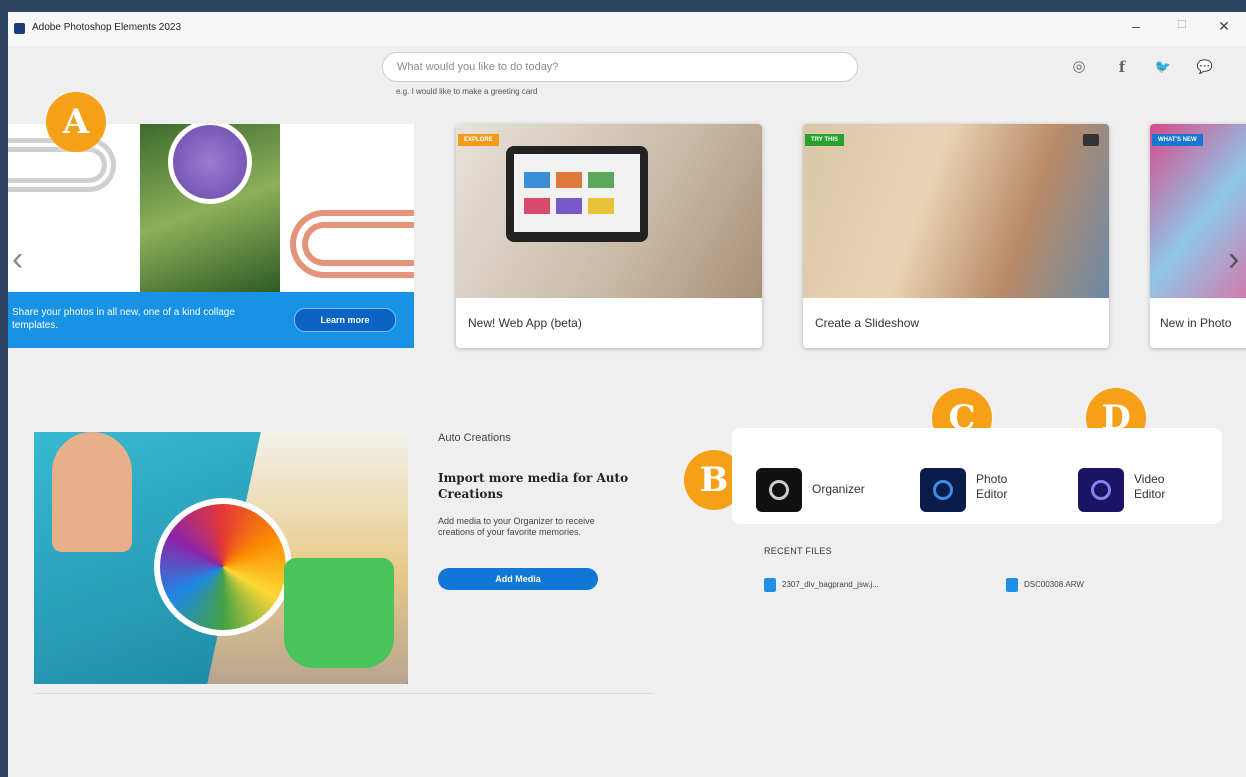 The image size is (1246, 777). Describe the element at coordinates (1233, 259) in the screenshot. I see `carousel-next-icon: ›` at that location.